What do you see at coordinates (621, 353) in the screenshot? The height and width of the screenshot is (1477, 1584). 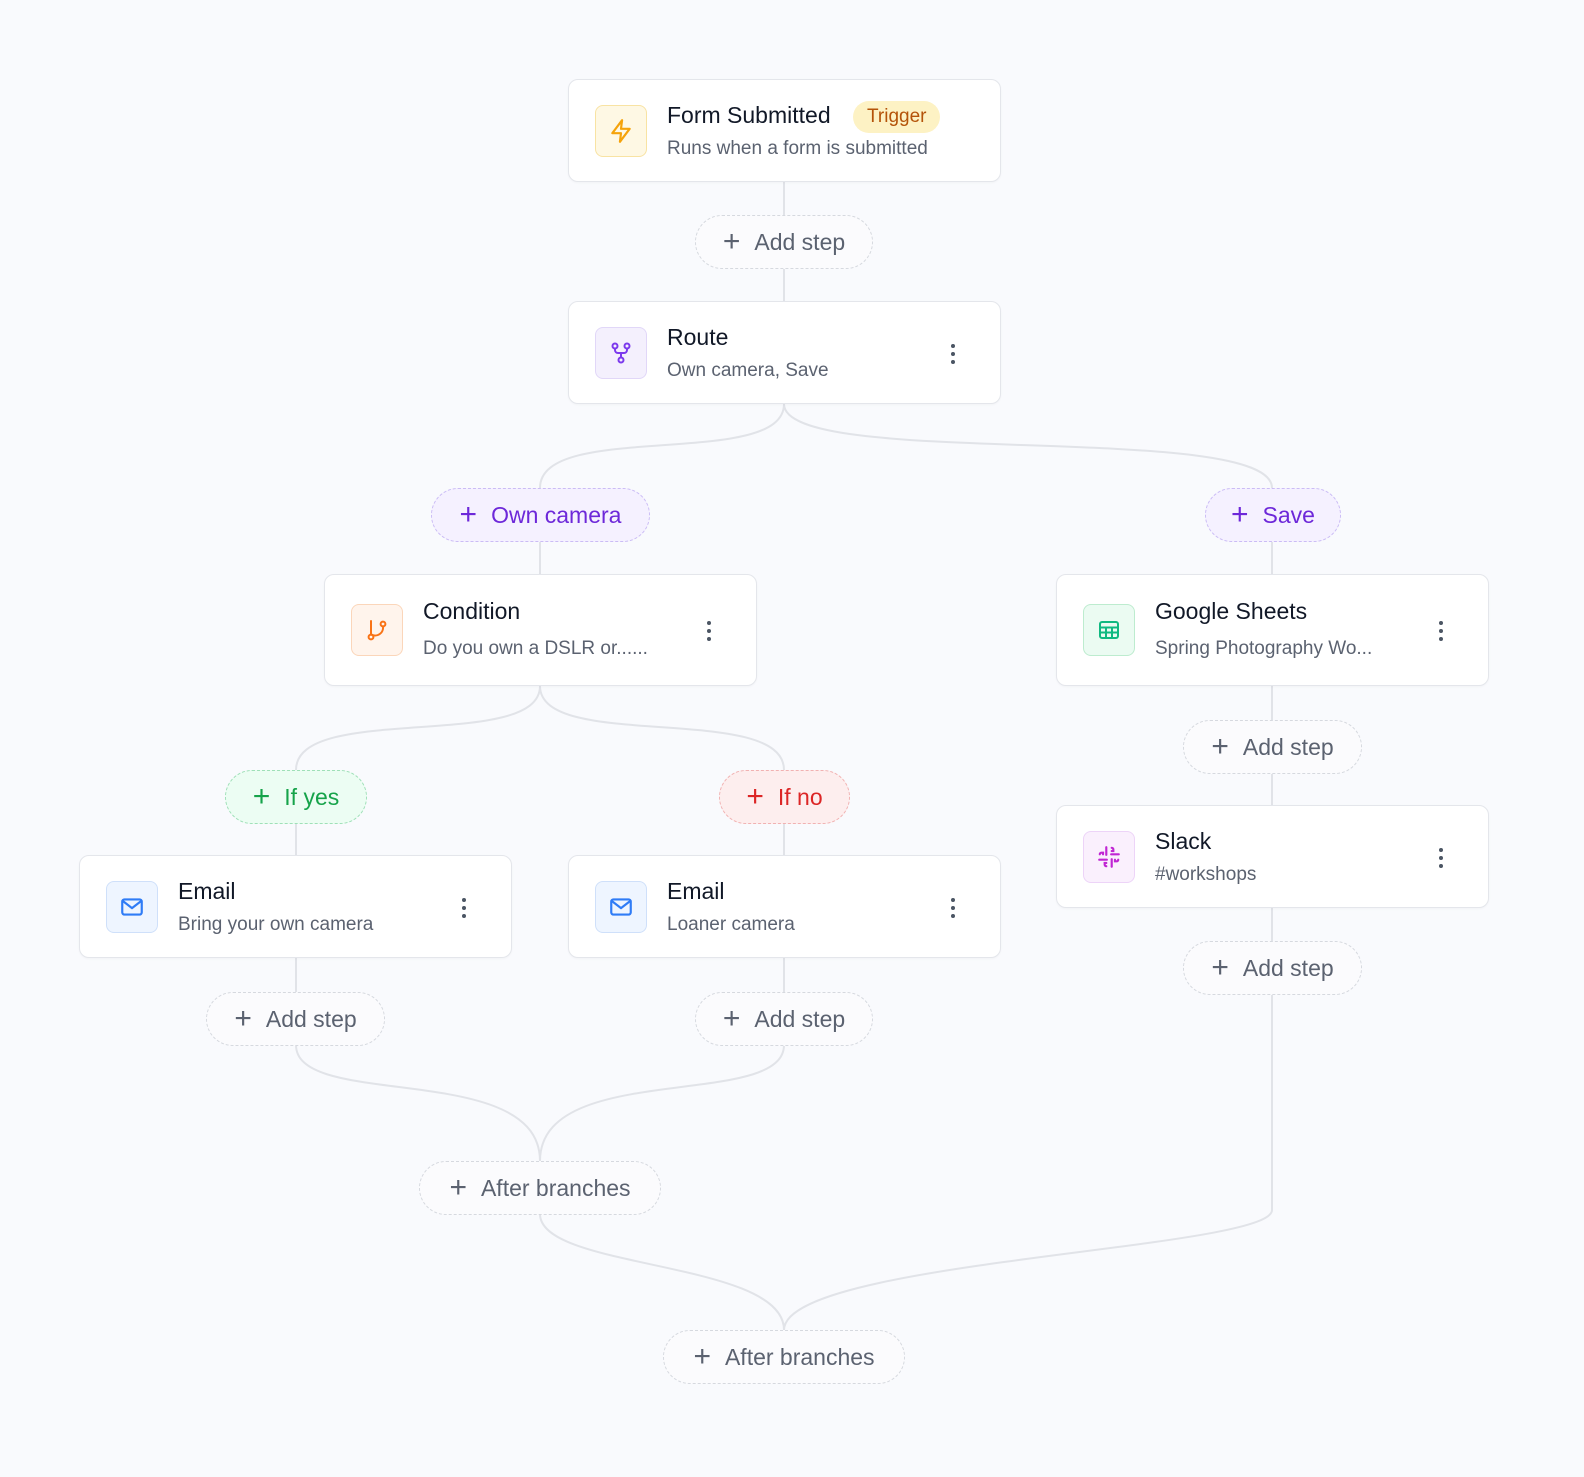 I see `route-icon` at bounding box center [621, 353].